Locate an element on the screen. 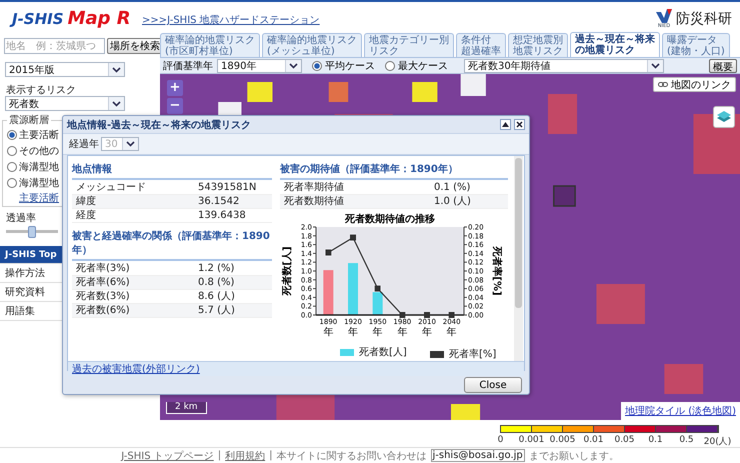  table-cell-text: メッシュコード is located at coordinates (111, 187).